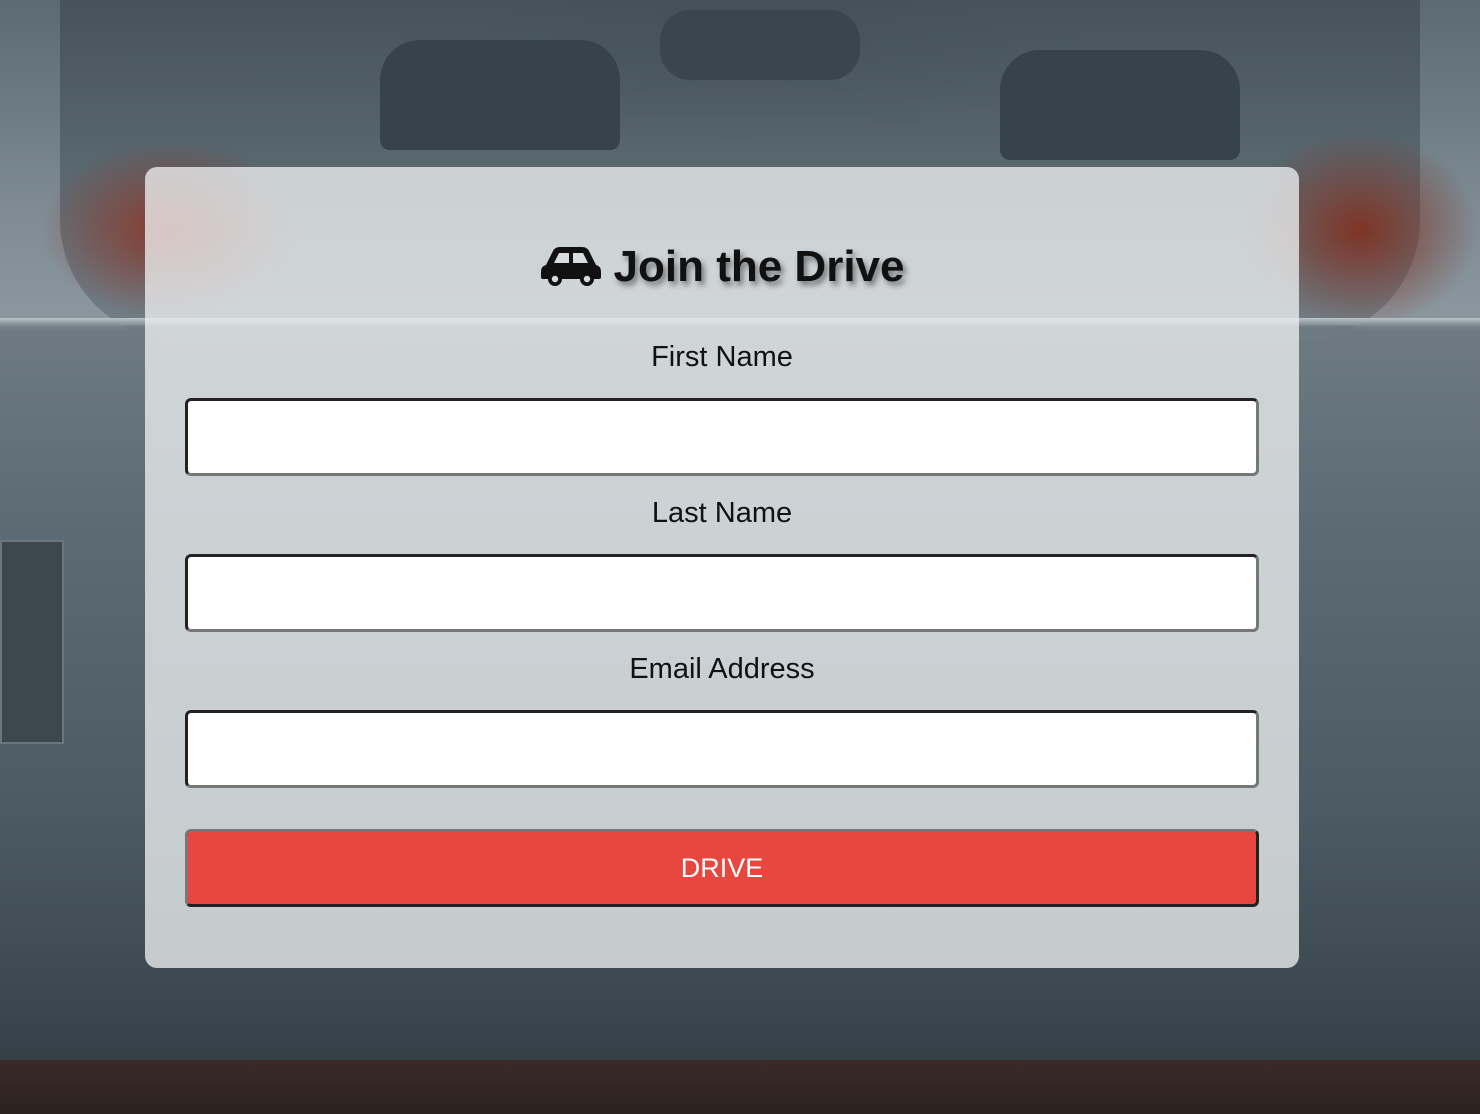 The image size is (1480, 1114). Describe the element at coordinates (722, 513) in the screenshot. I see `last-name-label: Last Name` at that location.